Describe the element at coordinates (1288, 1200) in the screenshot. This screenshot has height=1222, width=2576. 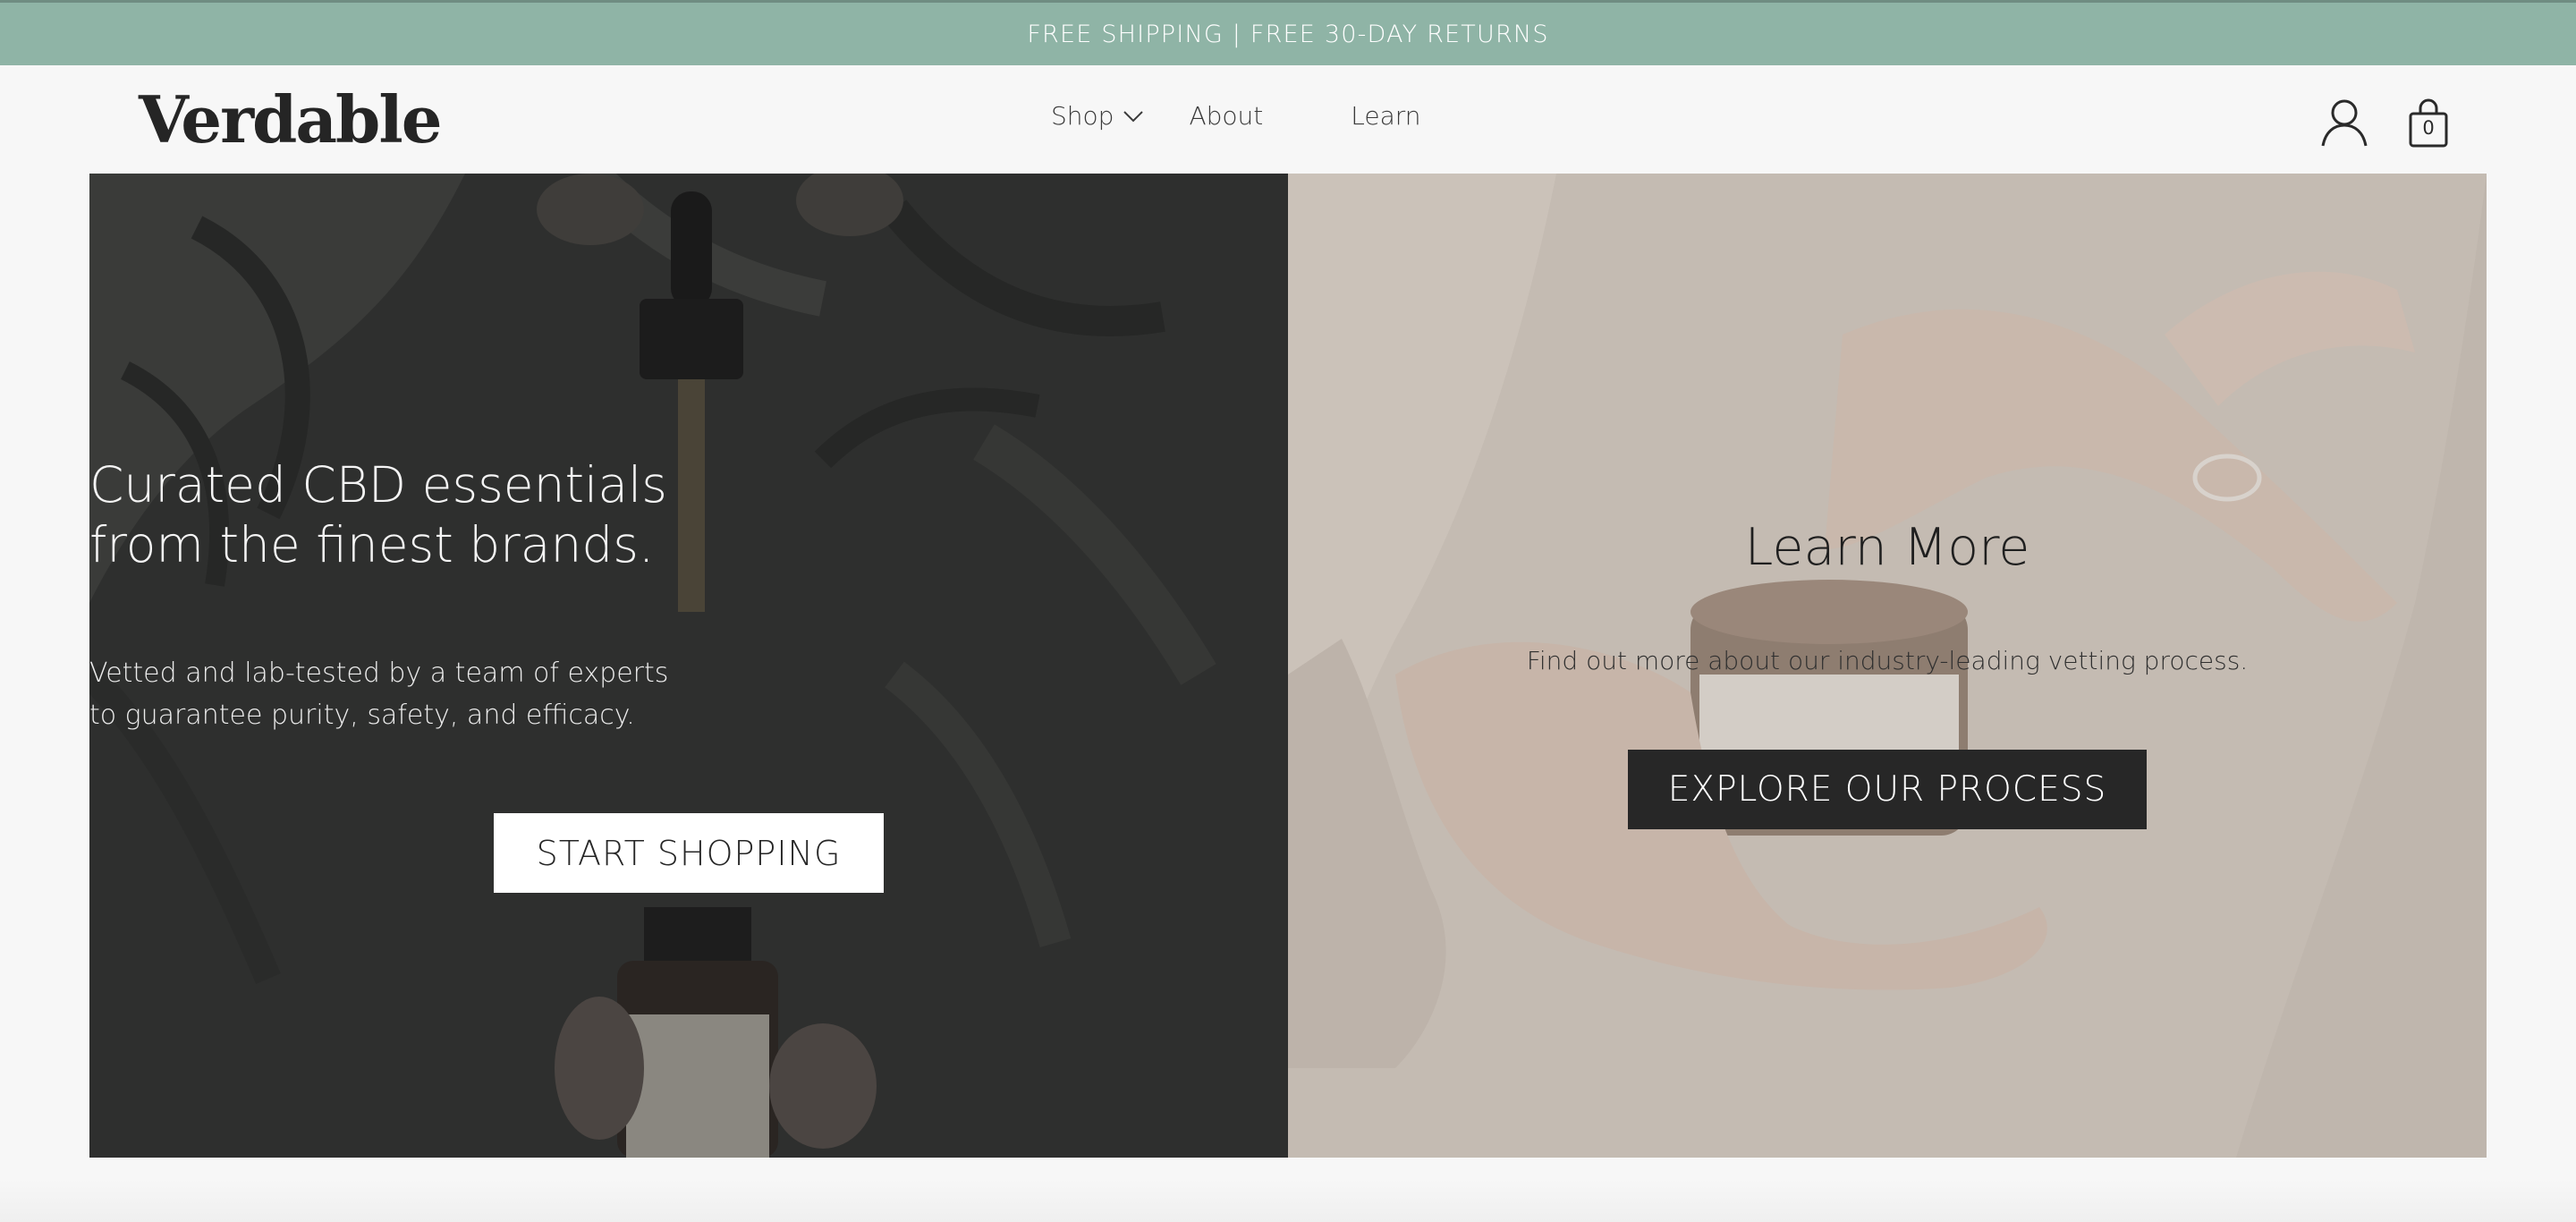
I see `page-bottom-edge` at that location.